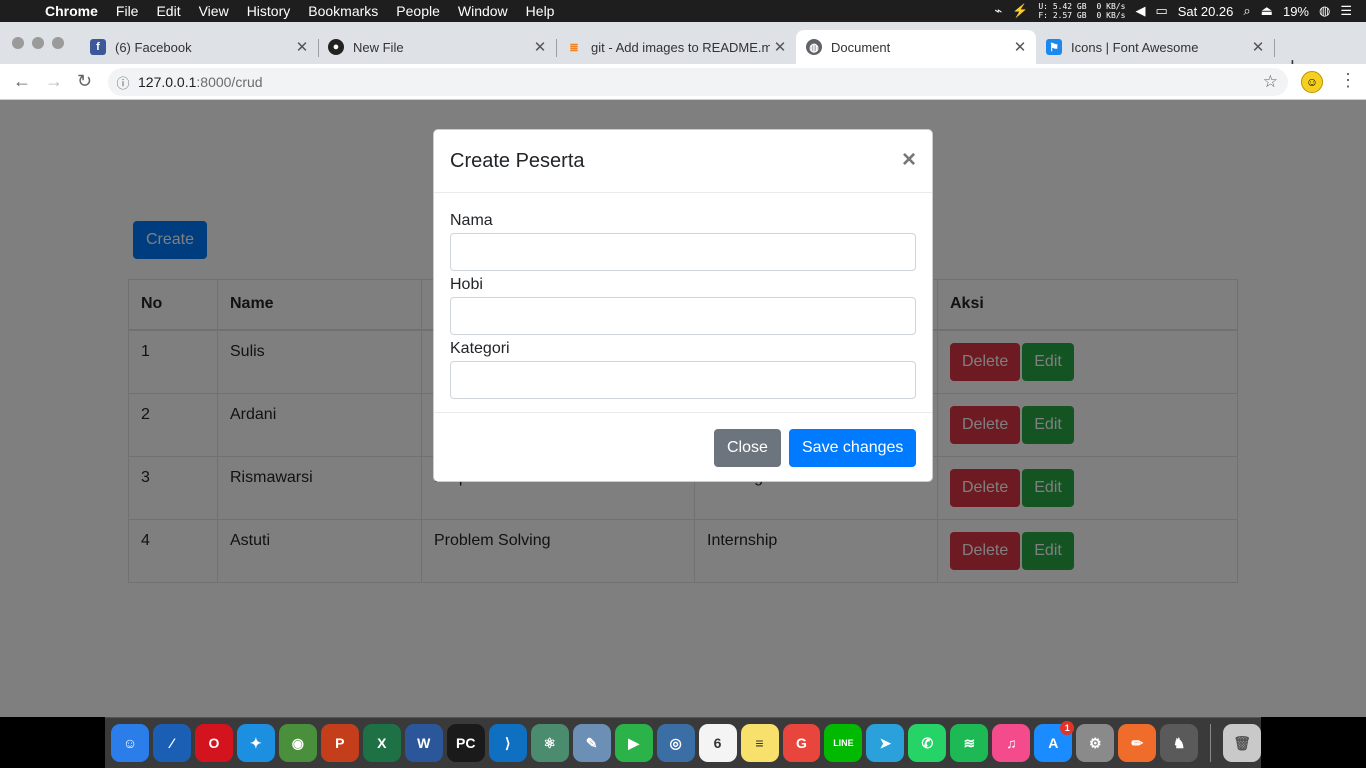 This screenshot has height=768, width=1366. Describe the element at coordinates (54, 81) in the screenshot. I see `forward-arrow-icon: →` at that location.